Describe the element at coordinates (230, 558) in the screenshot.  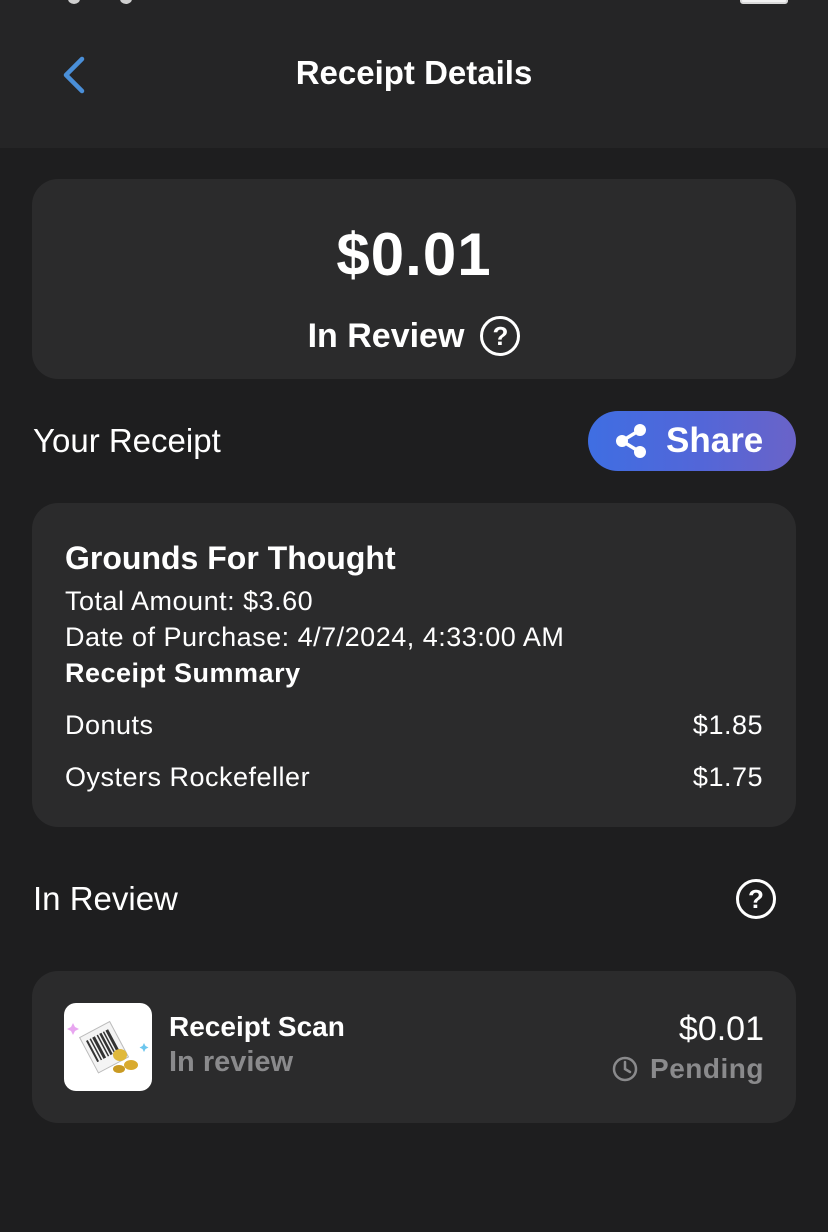
I see `merchant-name: Grounds For Thought` at that location.